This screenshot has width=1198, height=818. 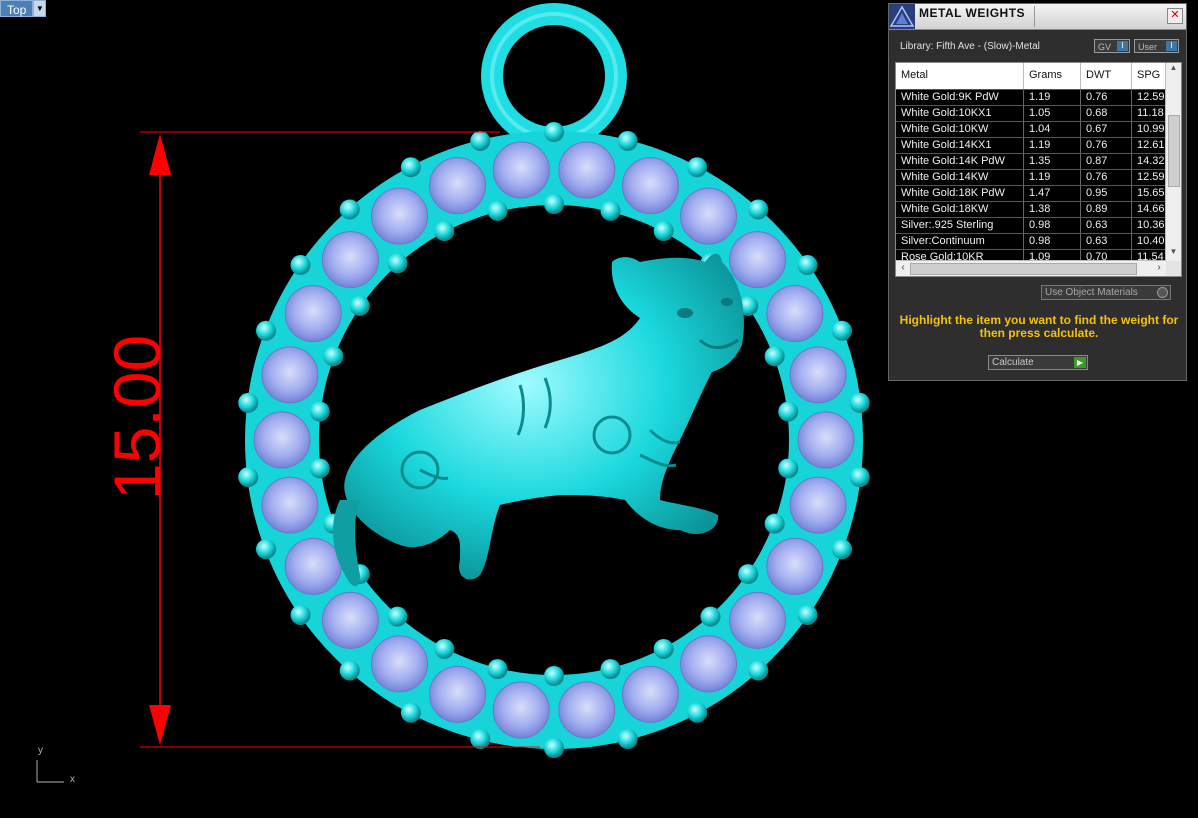 What do you see at coordinates (960, 113) in the screenshot?
I see `table-cell: White Gold:10KX1` at bounding box center [960, 113].